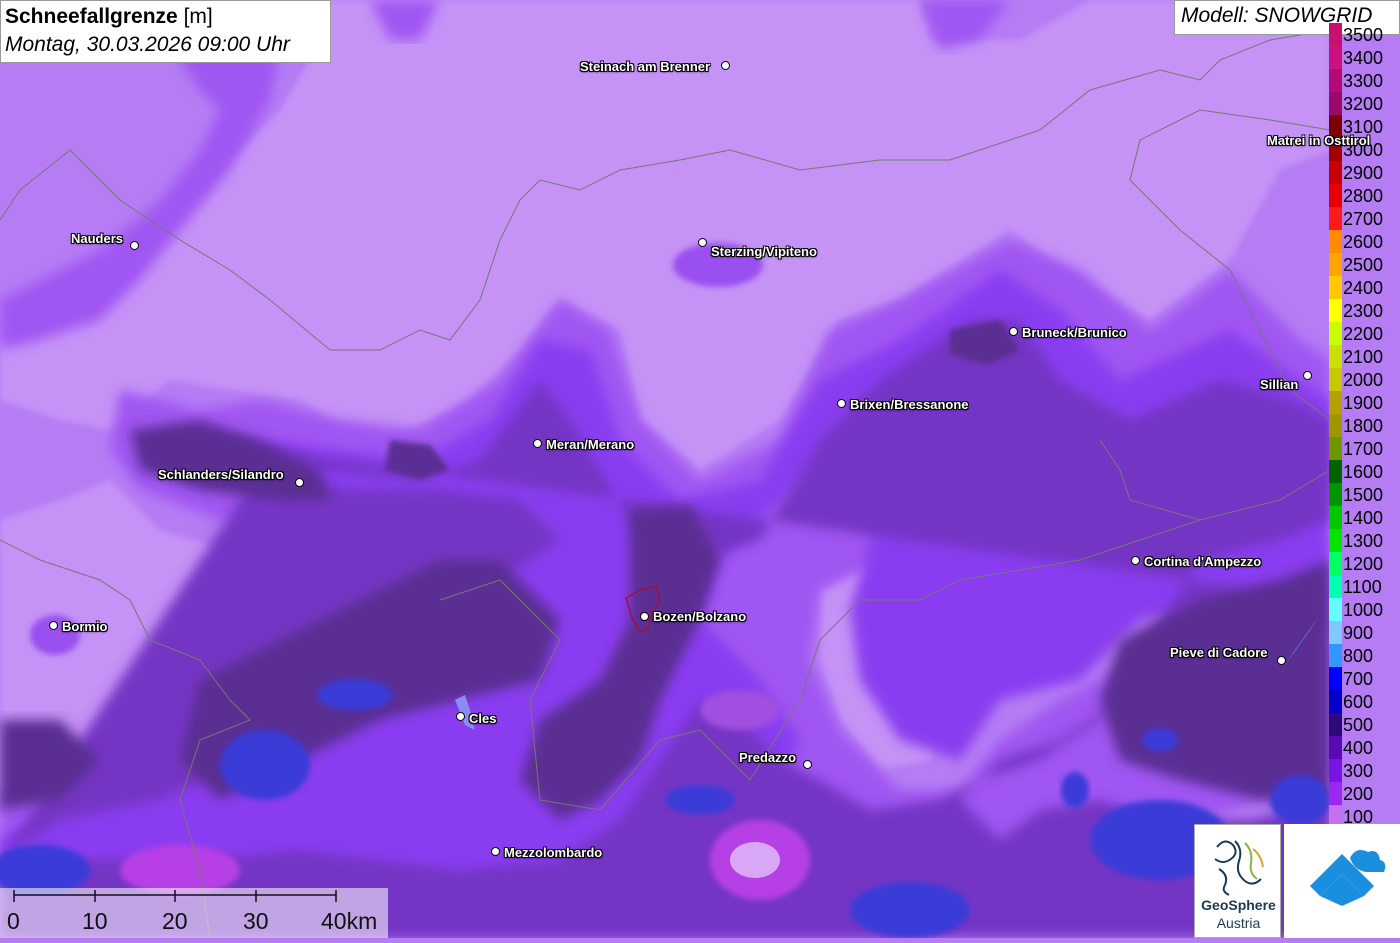 The width and height of the screenshot is (1400, 943). Describe the element at coordinates (1364, 747) in the screenshot. I see `legend-row: 400` at that location.